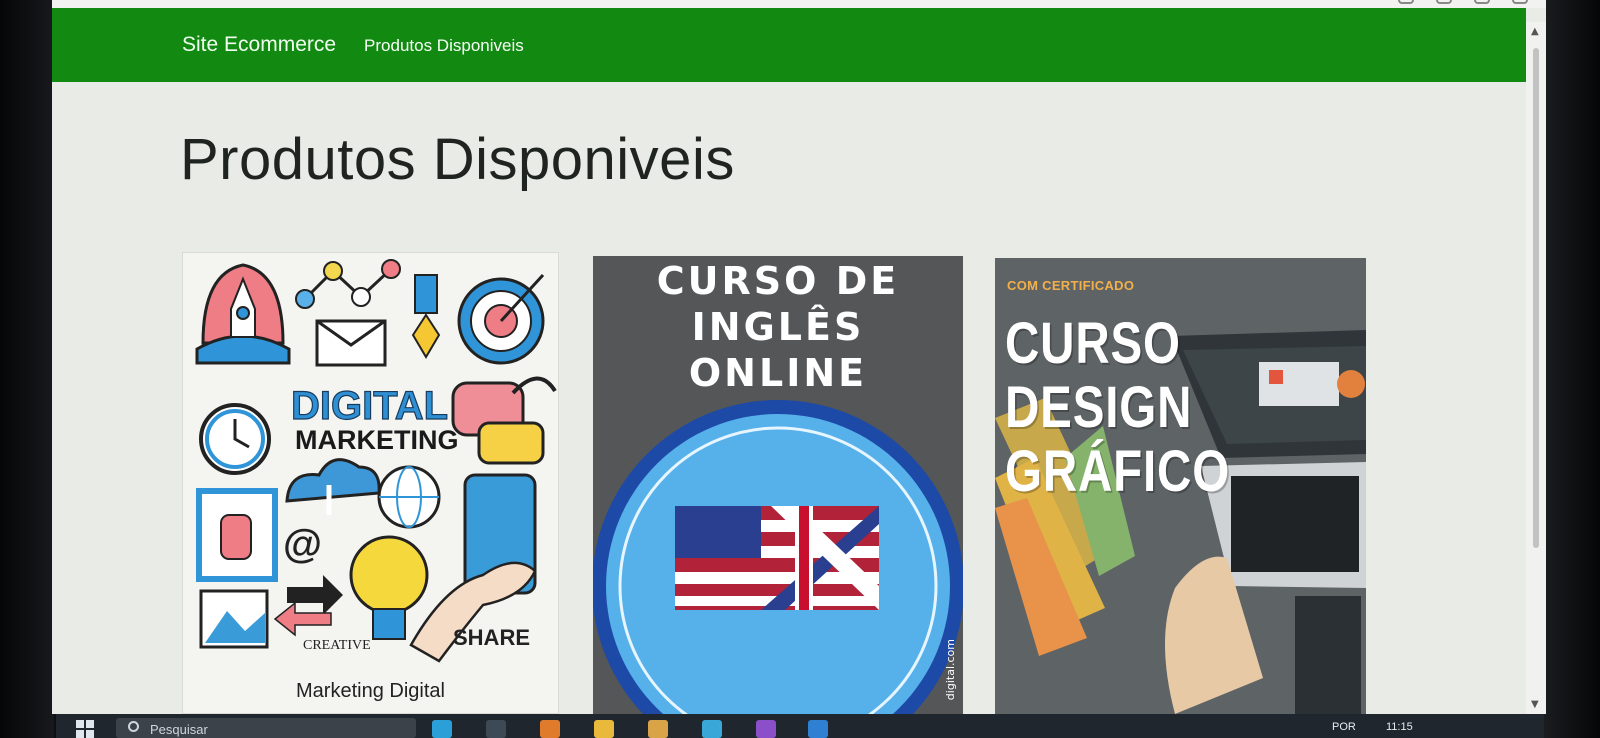 The height and width of the screenshot is (738, 1600). What do you see at coordinates (778, 327) in the screenshot?
I see `product-image-title-ingles: CURSO DE INGLÊS ONLINE` at bounding box center [778, 327].